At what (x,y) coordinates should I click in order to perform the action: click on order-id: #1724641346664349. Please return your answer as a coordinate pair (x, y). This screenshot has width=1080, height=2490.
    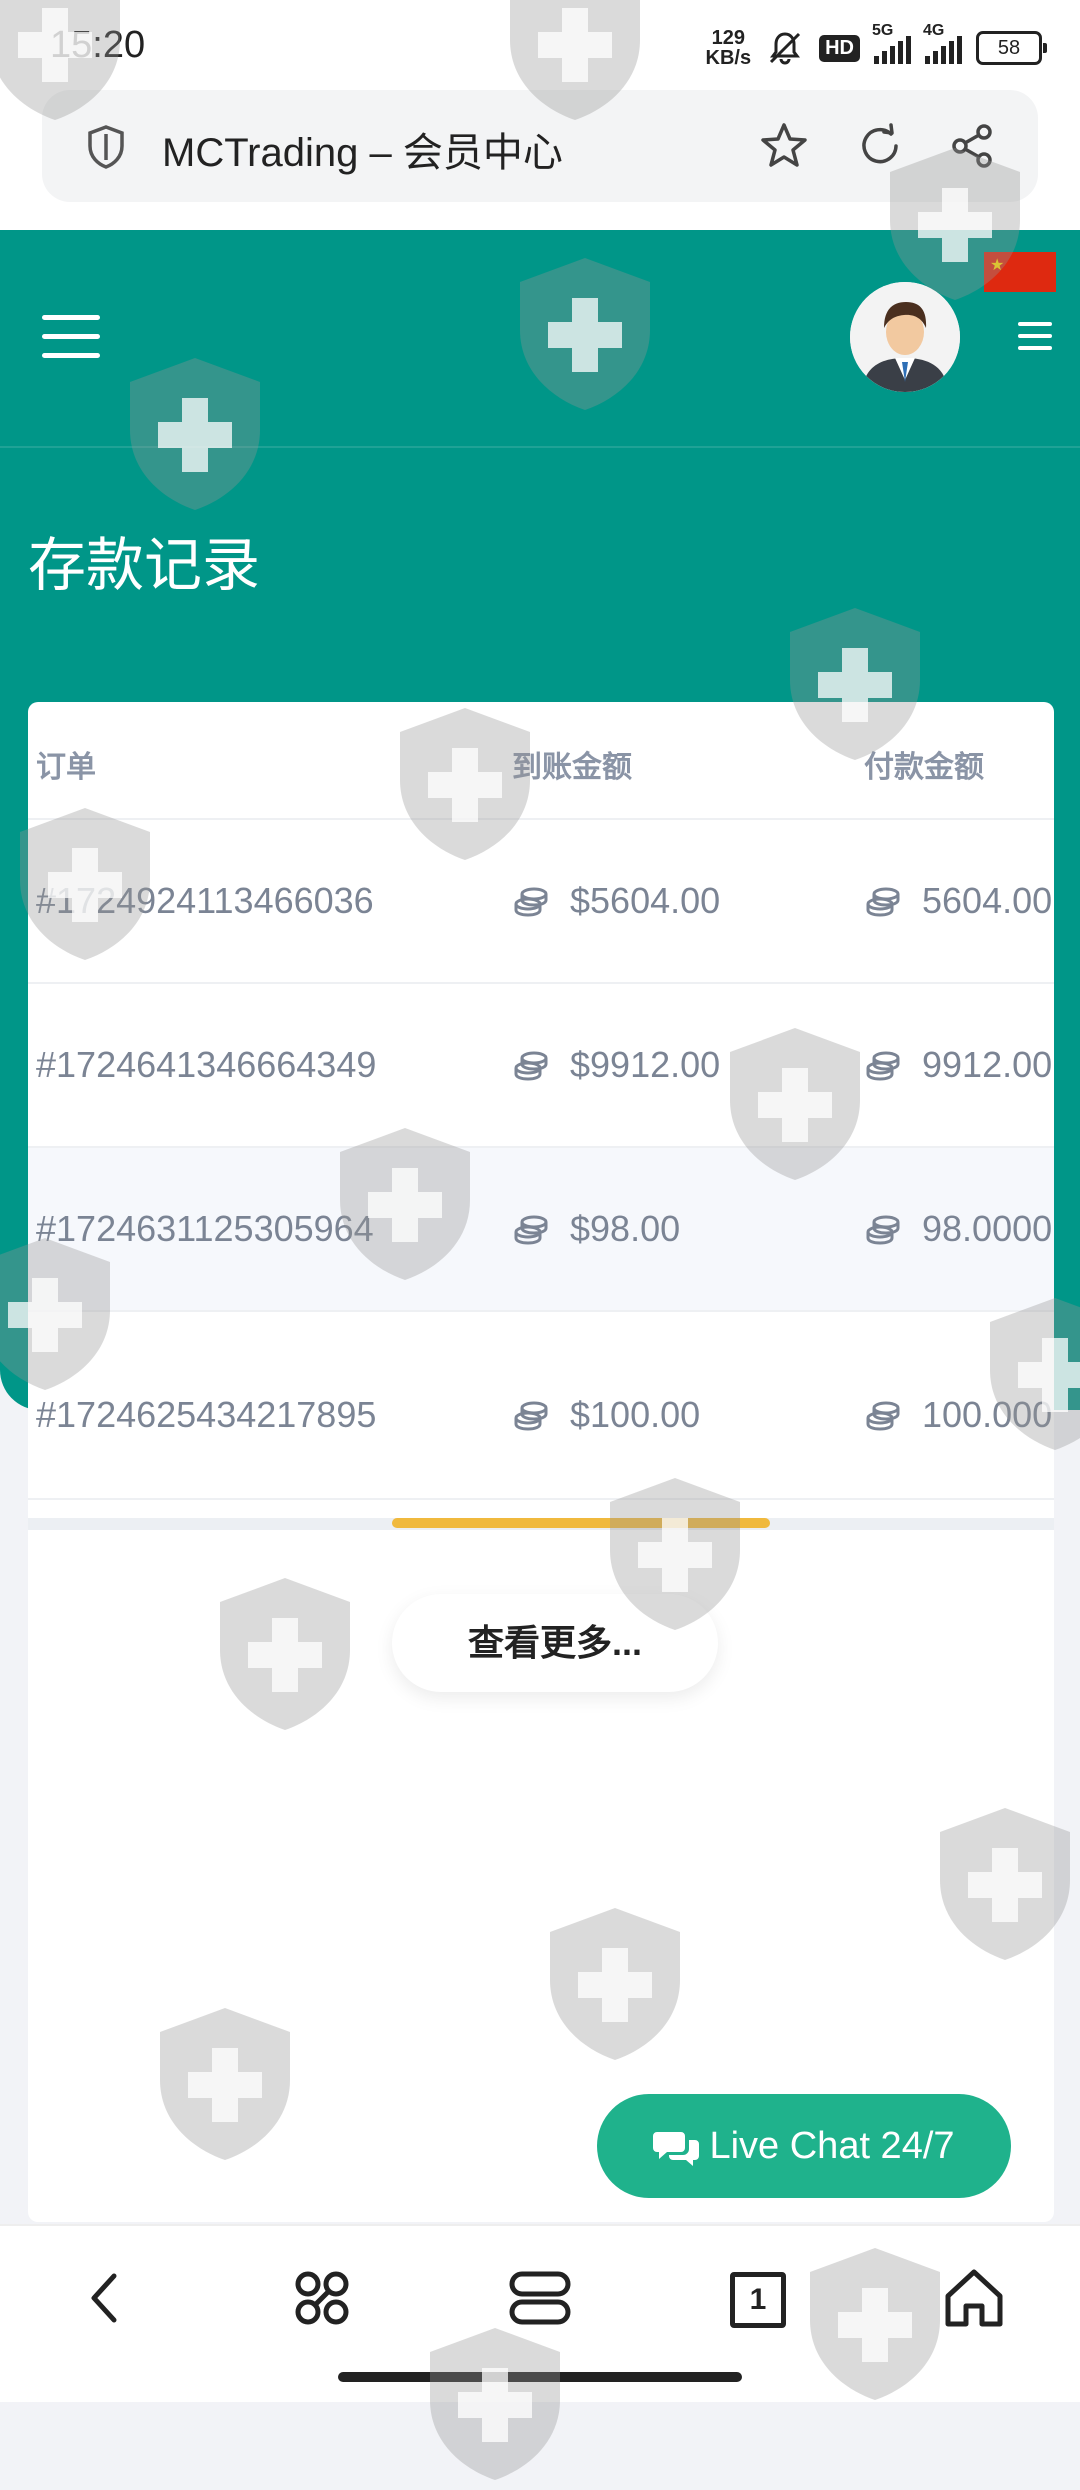
    Looking at the image, I should click on (206, 1064).